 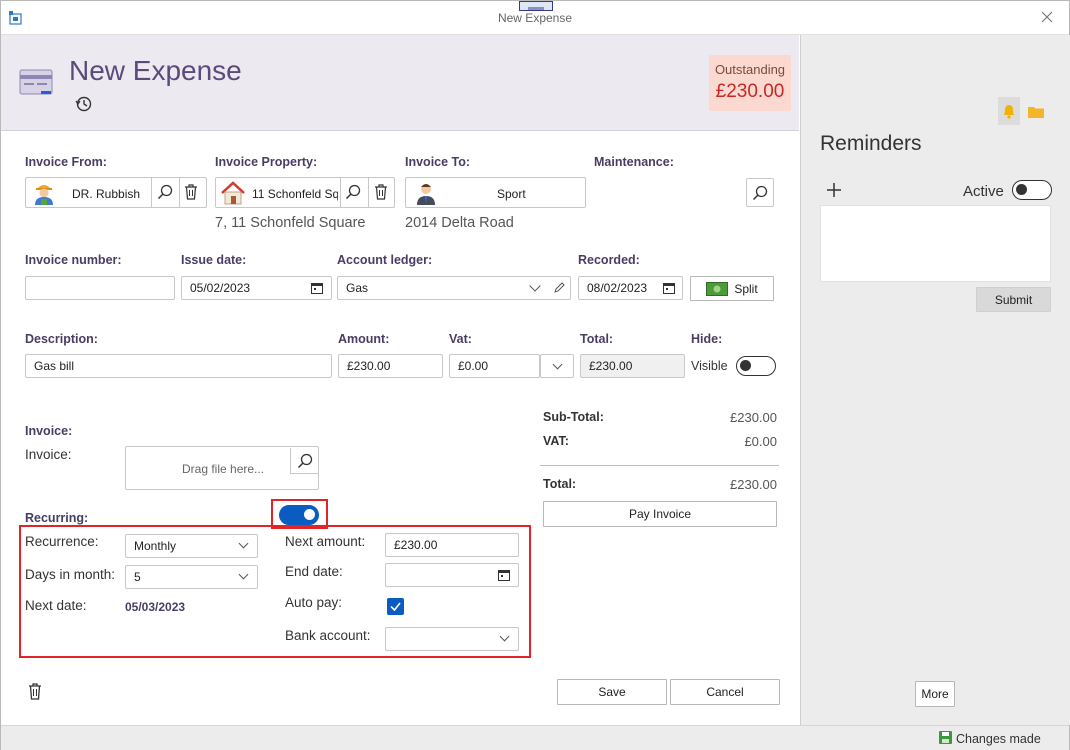 What do you see at coordinates (871, 143) in the screenshot?
I see `reminders-title: Reminders` at bounding box center [871, 143].